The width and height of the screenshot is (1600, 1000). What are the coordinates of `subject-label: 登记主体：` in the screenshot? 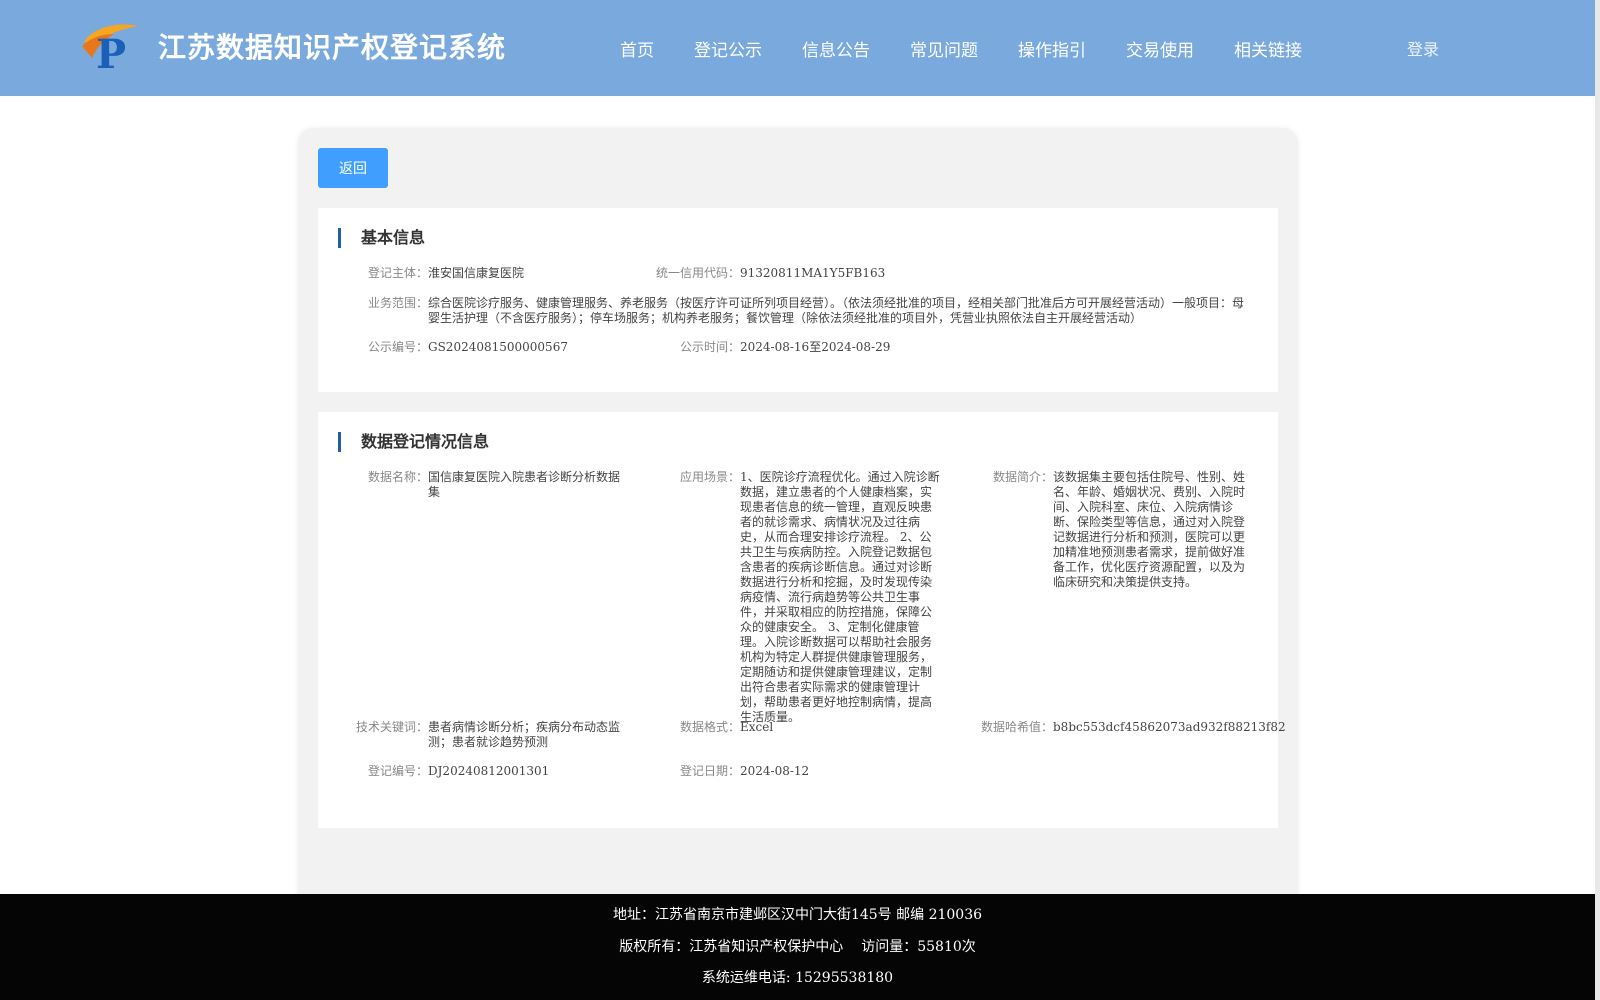 It's located at (397, 273).